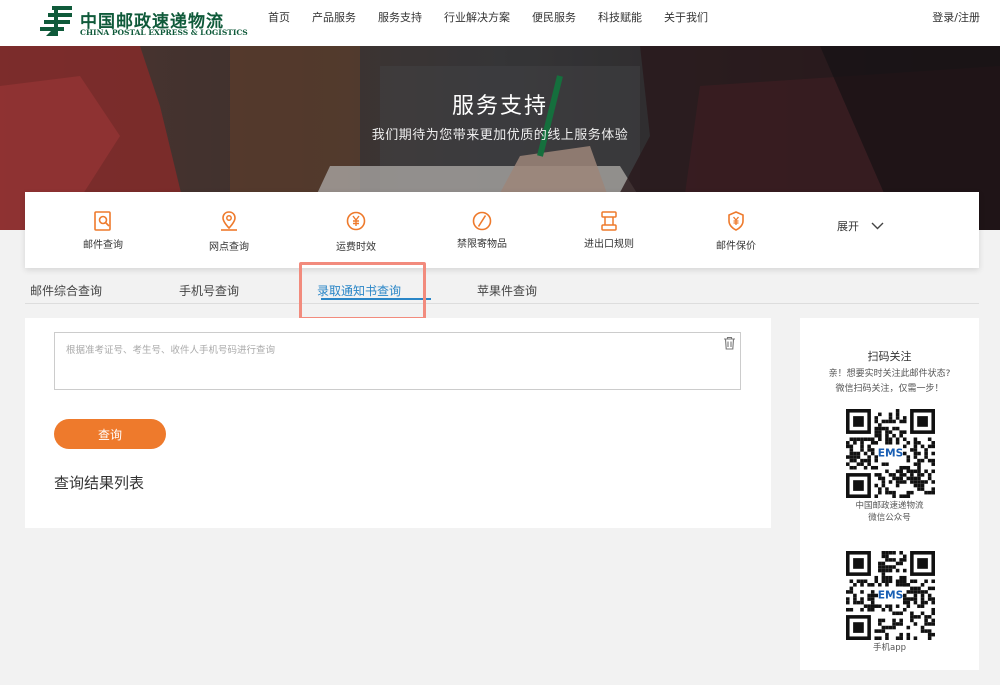  What do you see at coordinates (889, 506) in the screenshot?
I see `qr-caption-line: 中国邮政速递物流` at bounding box center [889, 506].